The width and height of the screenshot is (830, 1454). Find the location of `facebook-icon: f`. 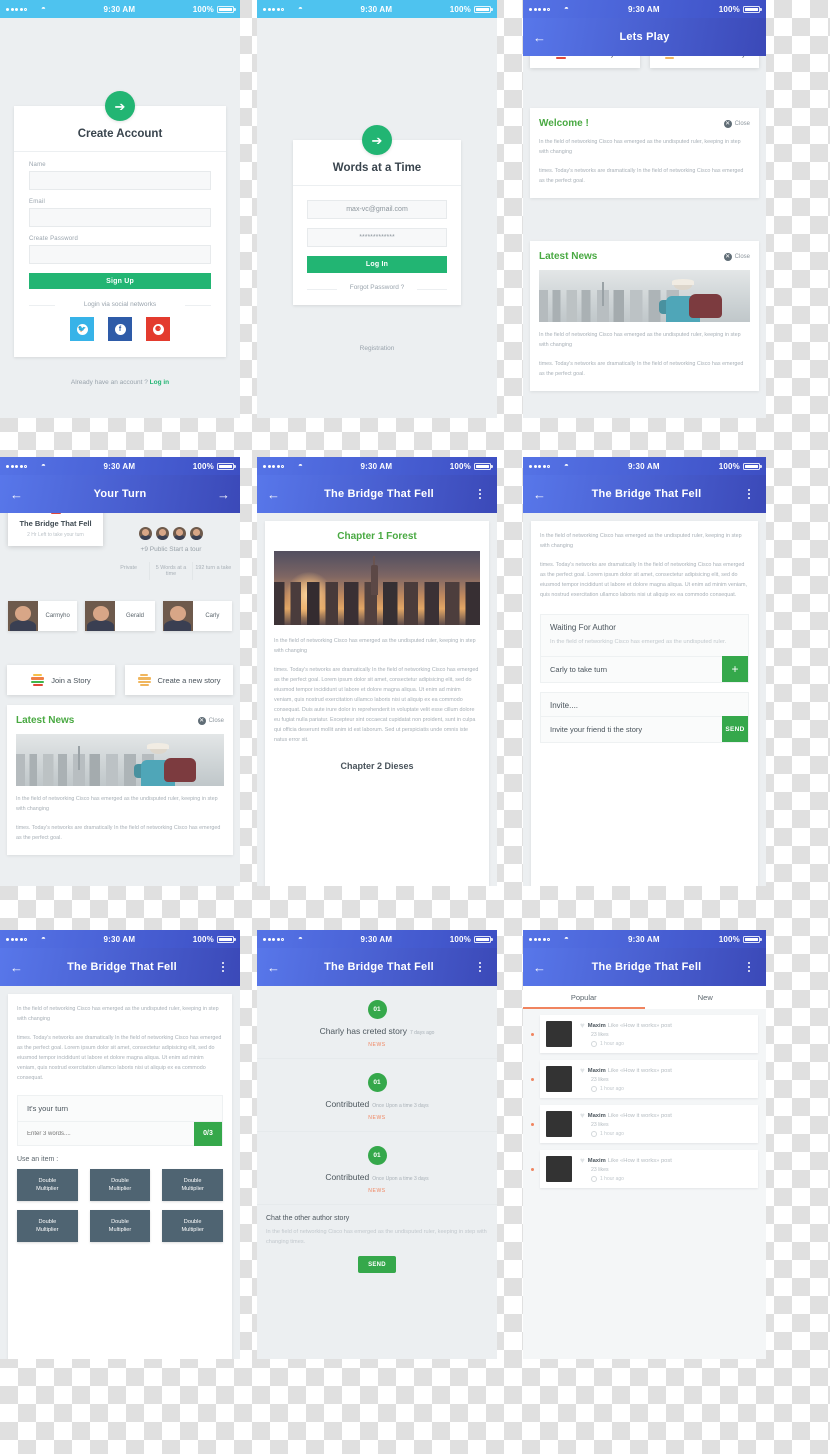

facebook-icon: f is located at coordinates (120, 329).